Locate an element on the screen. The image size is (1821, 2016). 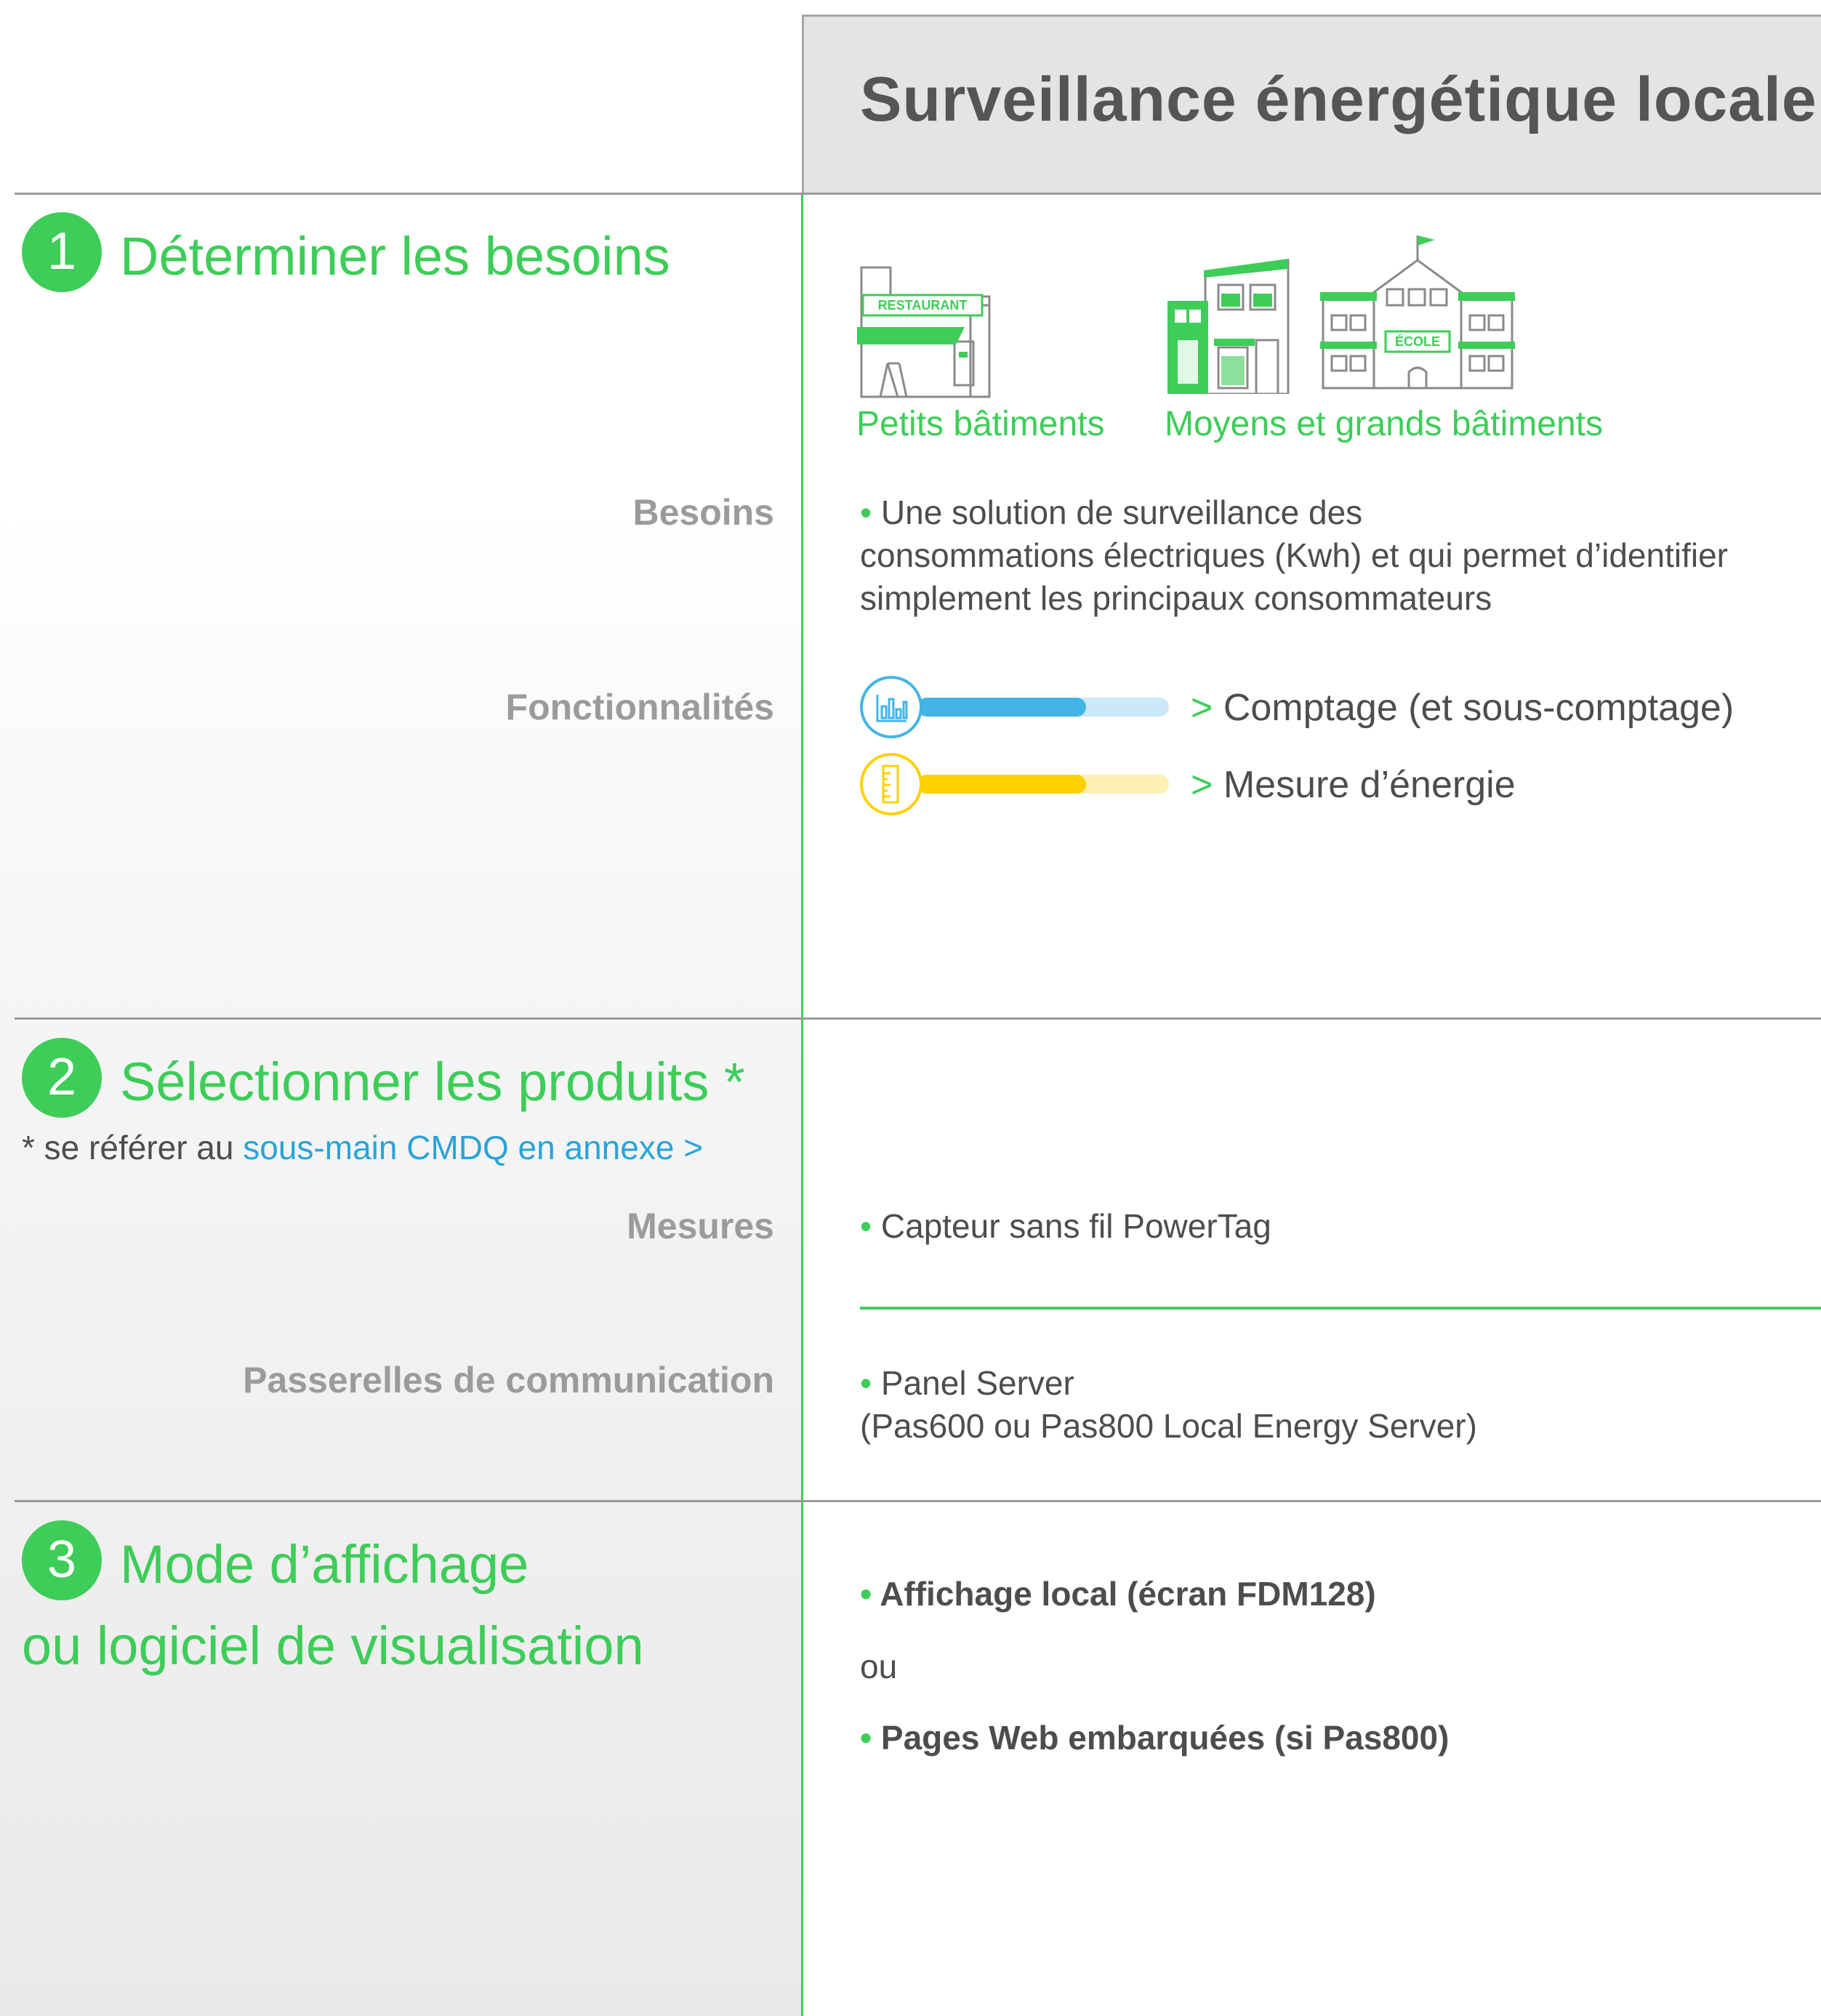
besoins-line-1: Une solution de surveillance des is located at coordinates (1121, 512).